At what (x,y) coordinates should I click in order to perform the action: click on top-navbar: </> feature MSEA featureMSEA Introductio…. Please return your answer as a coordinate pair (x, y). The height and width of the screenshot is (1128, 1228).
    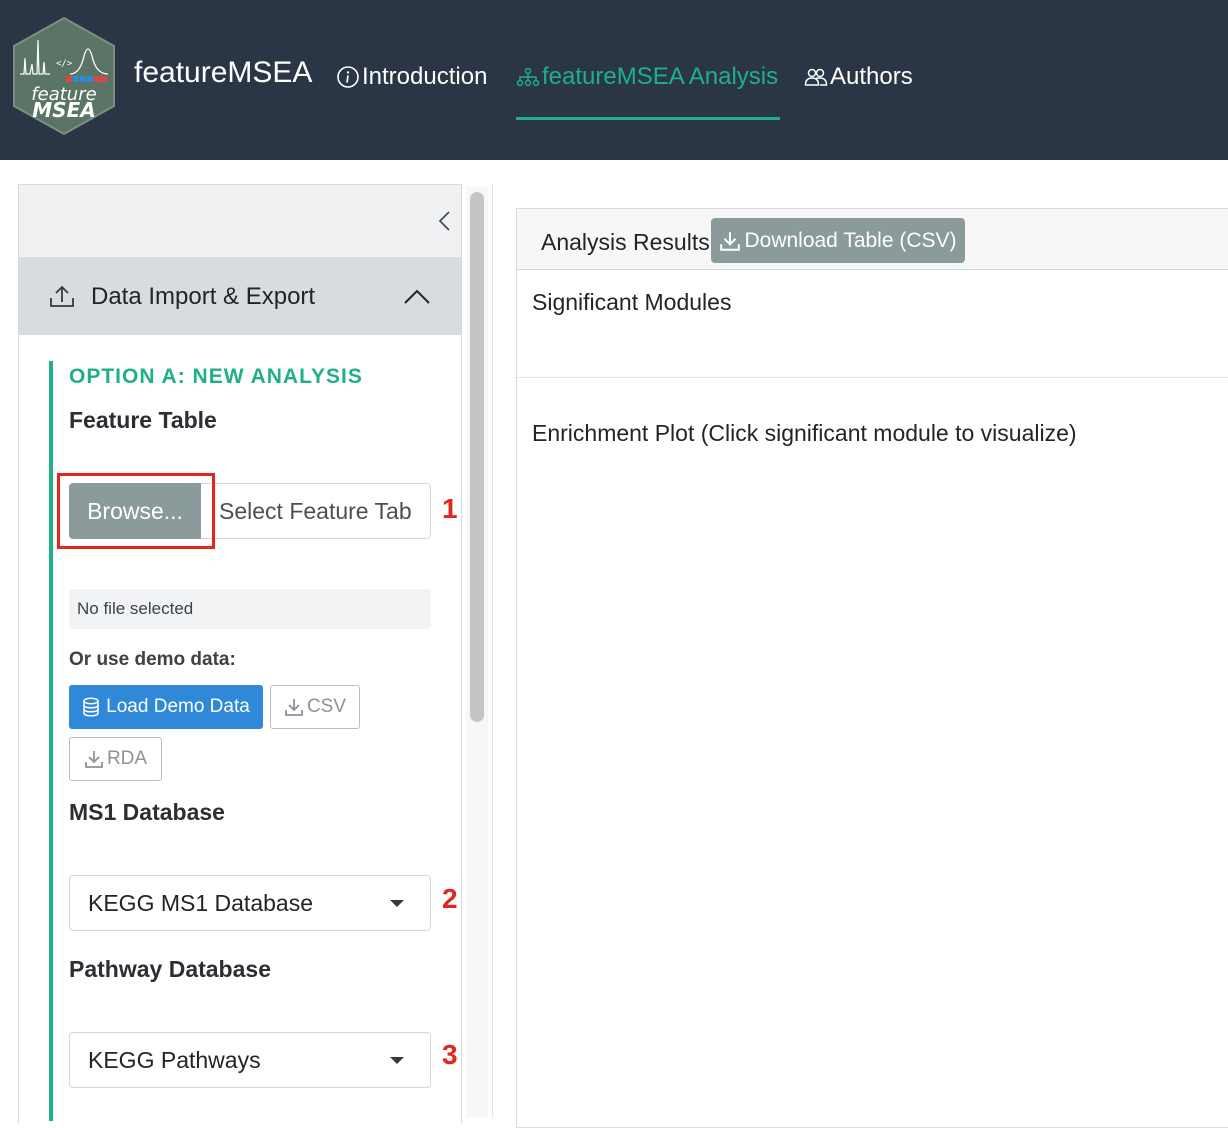
    Looking at the image, I should click on (614, 80).